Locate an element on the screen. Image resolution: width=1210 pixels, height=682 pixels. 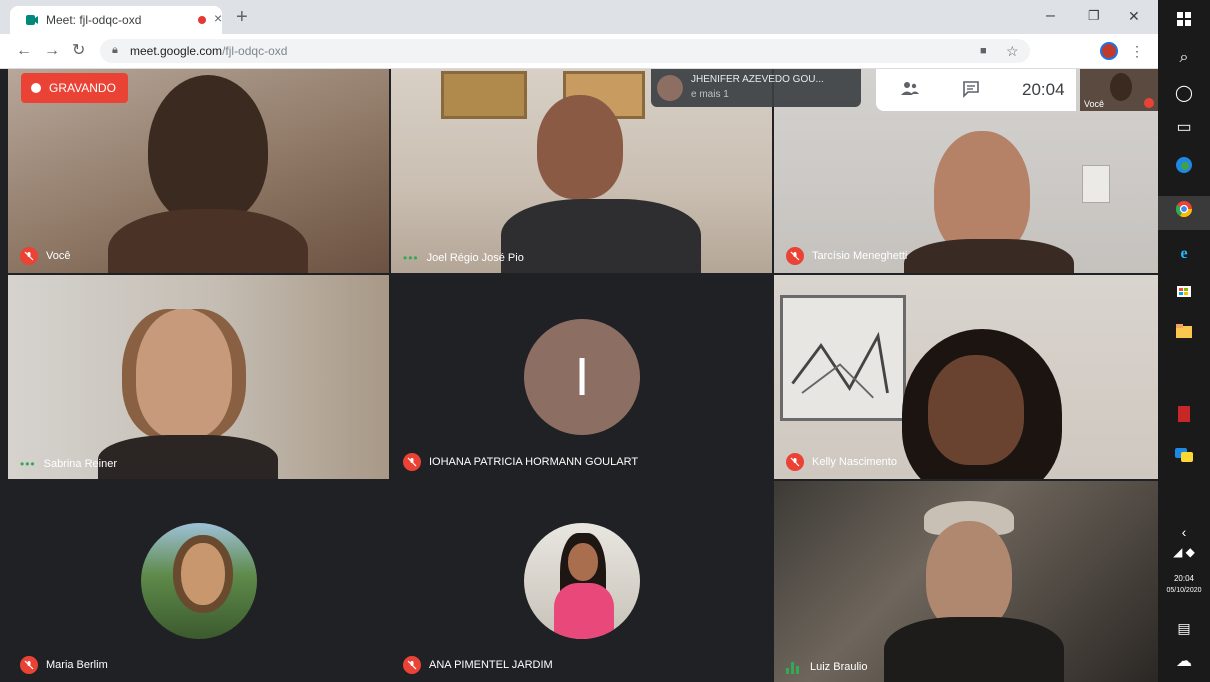
participant-tile-9: Luiz Braulio is located at coordinates (966, 581).